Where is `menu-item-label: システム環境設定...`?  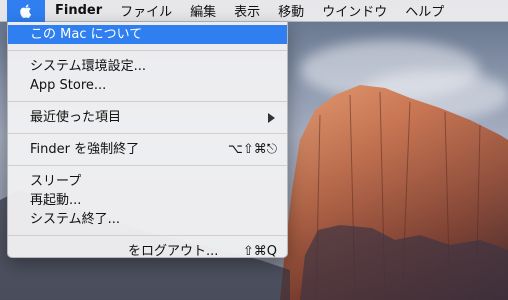
menu-item-label: システム環境設定... is located at coordinates (88, 66).